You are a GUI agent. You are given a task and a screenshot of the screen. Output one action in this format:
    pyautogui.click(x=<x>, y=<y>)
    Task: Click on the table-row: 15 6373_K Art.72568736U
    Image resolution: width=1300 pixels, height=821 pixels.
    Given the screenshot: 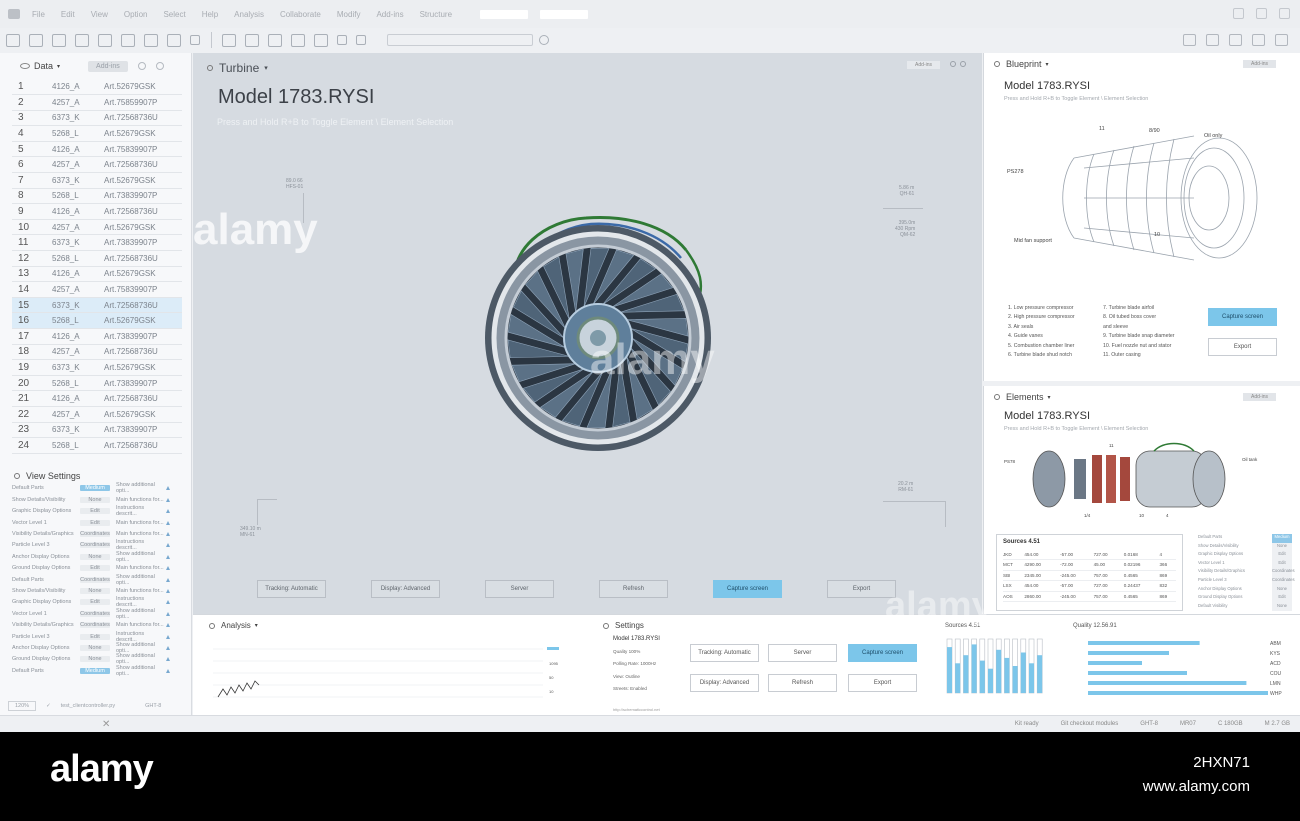 What is the action you would take?
    pyautogui.click(x=97, y=305)
    